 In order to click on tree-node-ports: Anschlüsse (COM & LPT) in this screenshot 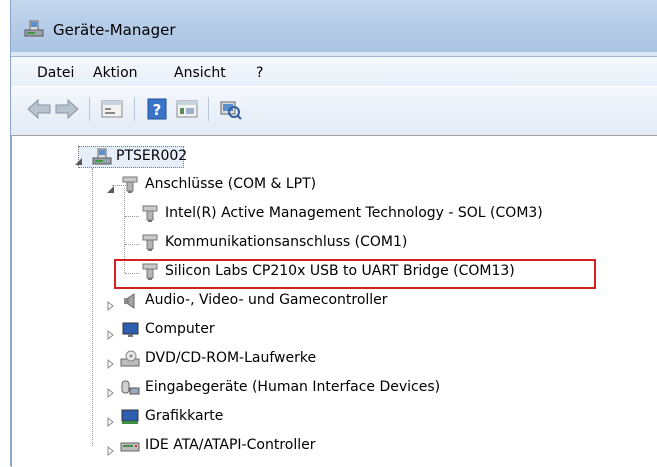, I will do `click(262, 186)`.